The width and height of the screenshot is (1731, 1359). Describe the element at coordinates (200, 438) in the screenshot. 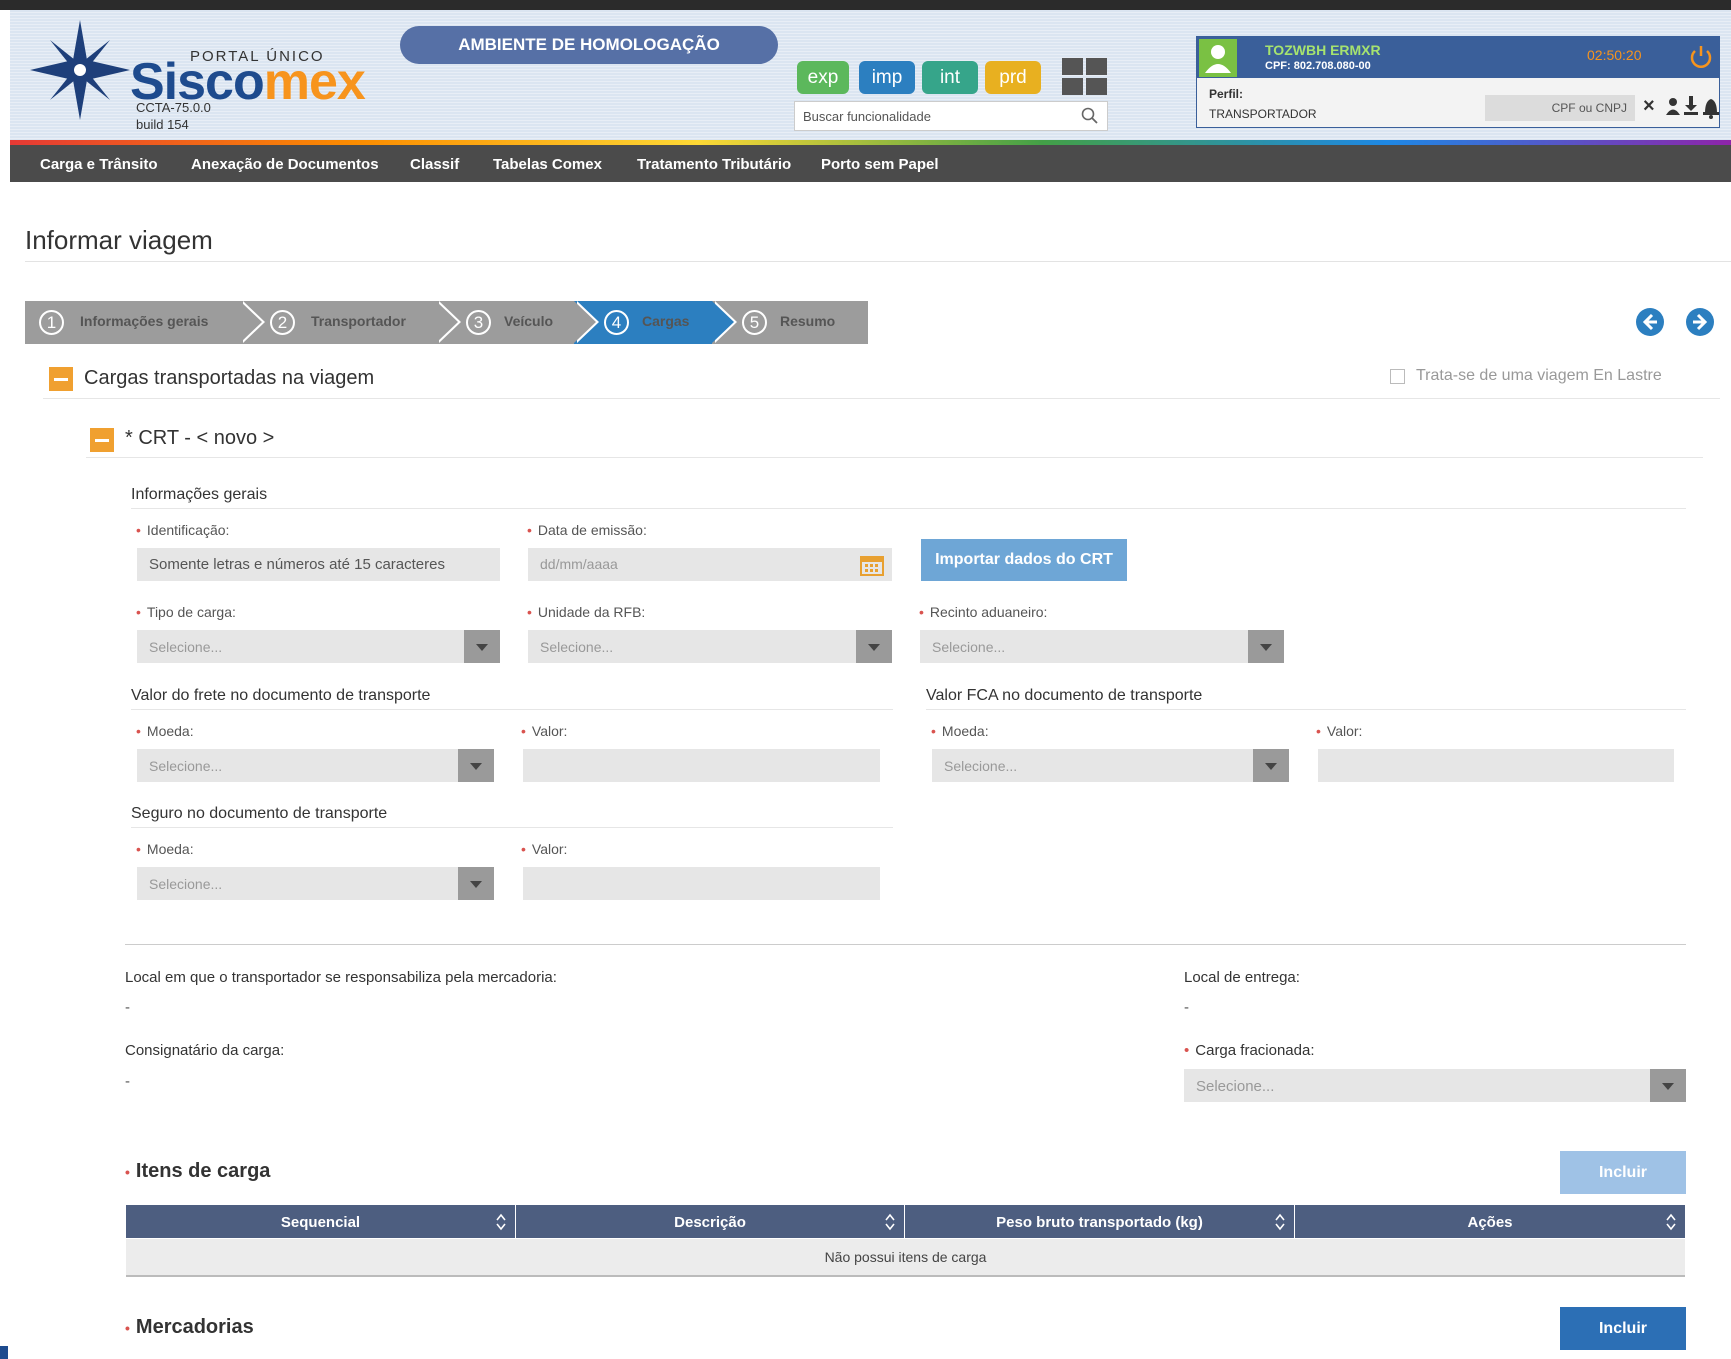

I see `crt-title: * CRT - < novo >` at that location.